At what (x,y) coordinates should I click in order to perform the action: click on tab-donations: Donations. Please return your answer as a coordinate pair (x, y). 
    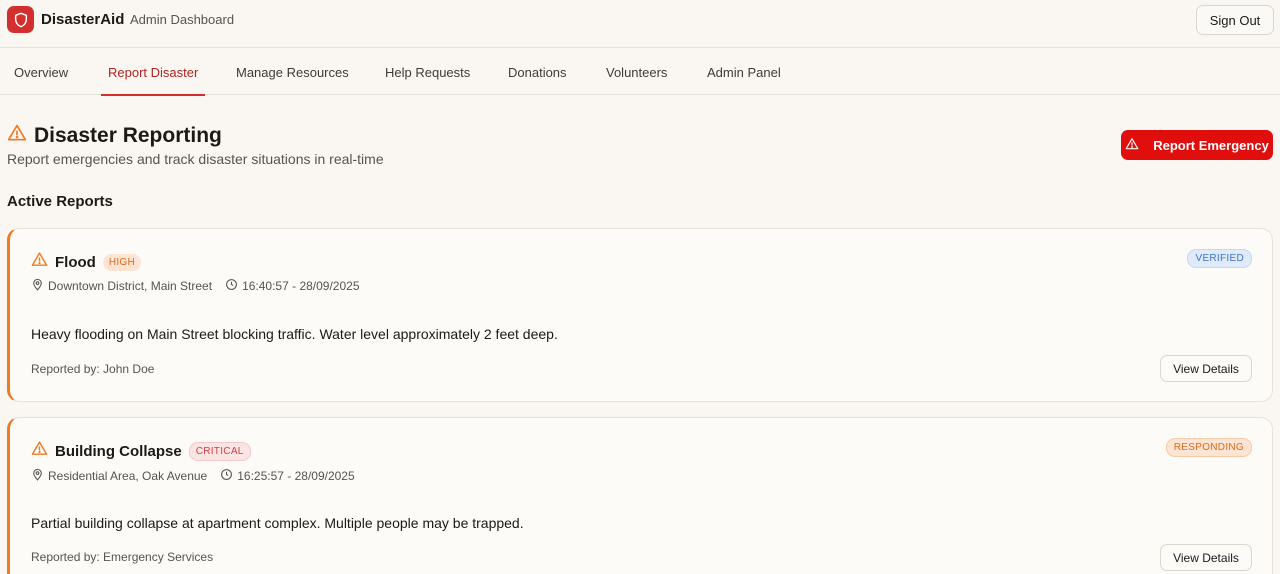
    Looking at the image, I should click on (537, 72).